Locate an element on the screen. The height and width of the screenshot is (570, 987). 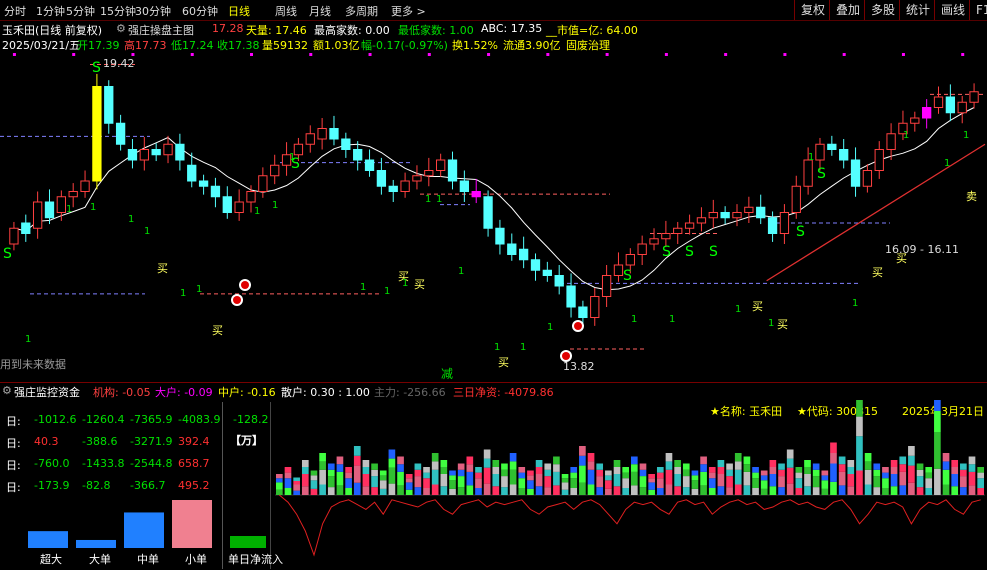
buy-circle-inner is located at coordinates (566, 356).